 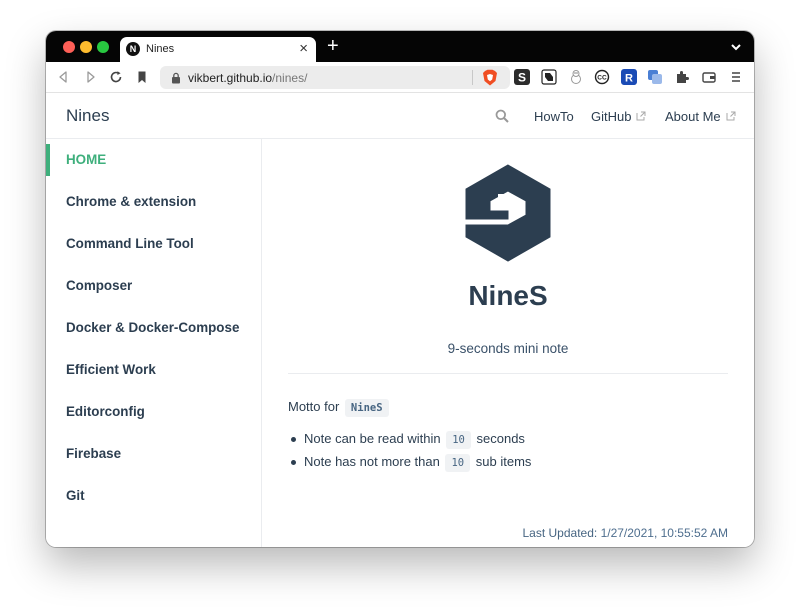 I want to click on list-item: Note can be read within 10 seconds, so click(x=408, y=440).